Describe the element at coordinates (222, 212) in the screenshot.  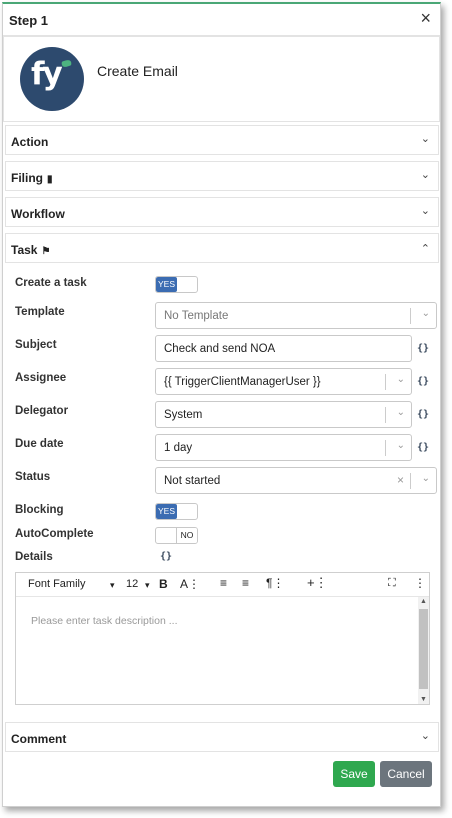
I see `section-workflow: Workflow ⌄` at that location.